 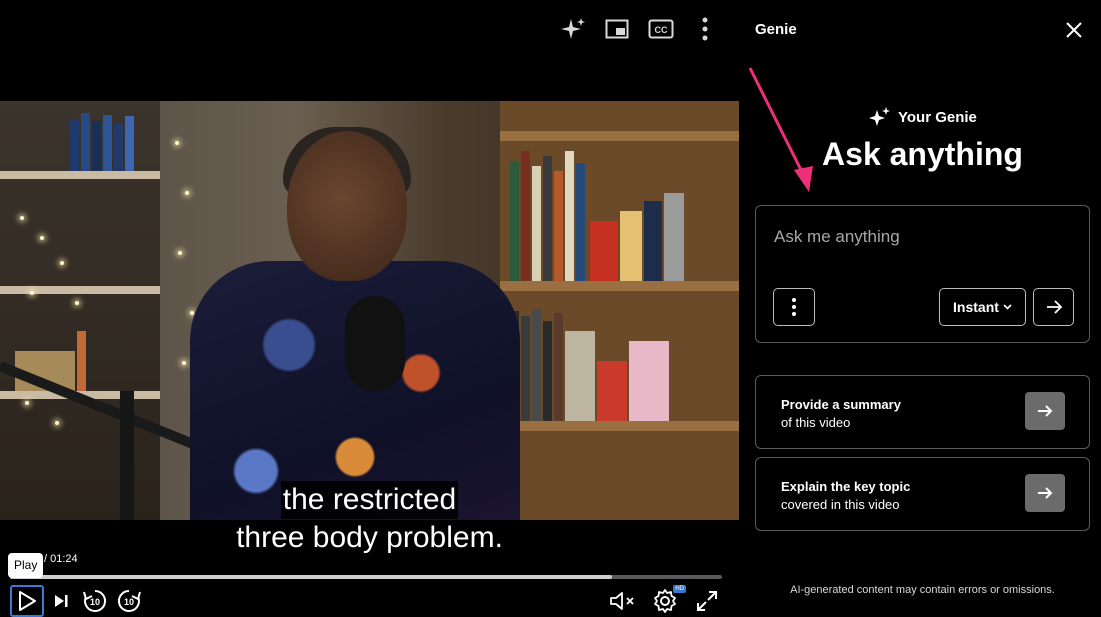 I want to click on muted-speaker-icon, so click(x=622, y=601).